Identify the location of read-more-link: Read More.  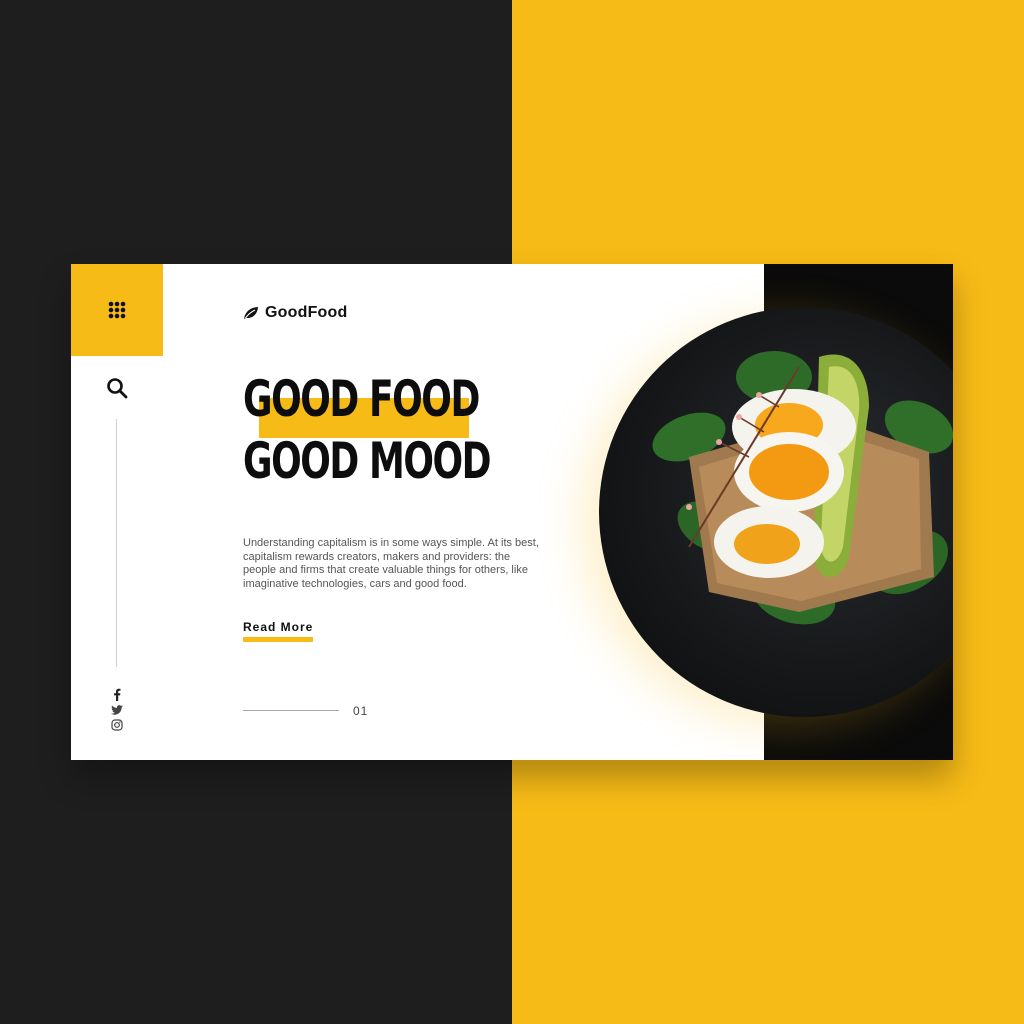
(278, 631).